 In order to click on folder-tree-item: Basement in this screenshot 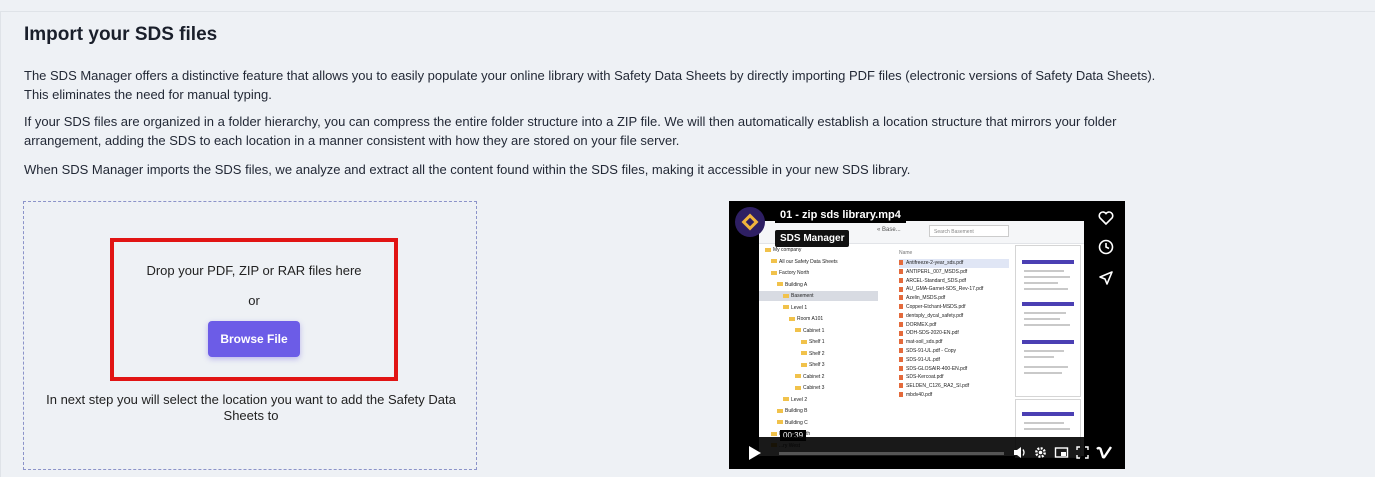, I will do `click(818, 296)`.